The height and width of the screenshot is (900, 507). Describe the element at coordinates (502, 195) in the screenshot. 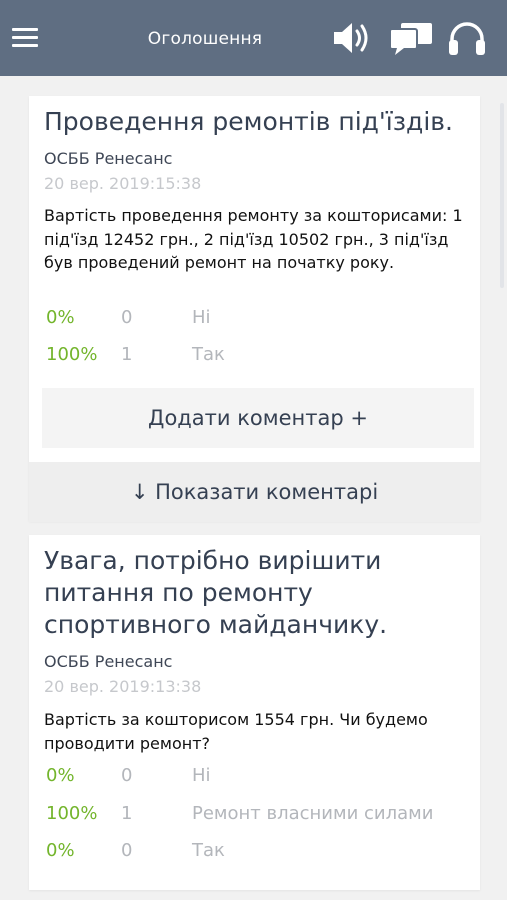

I see `scrollbar` at that location.